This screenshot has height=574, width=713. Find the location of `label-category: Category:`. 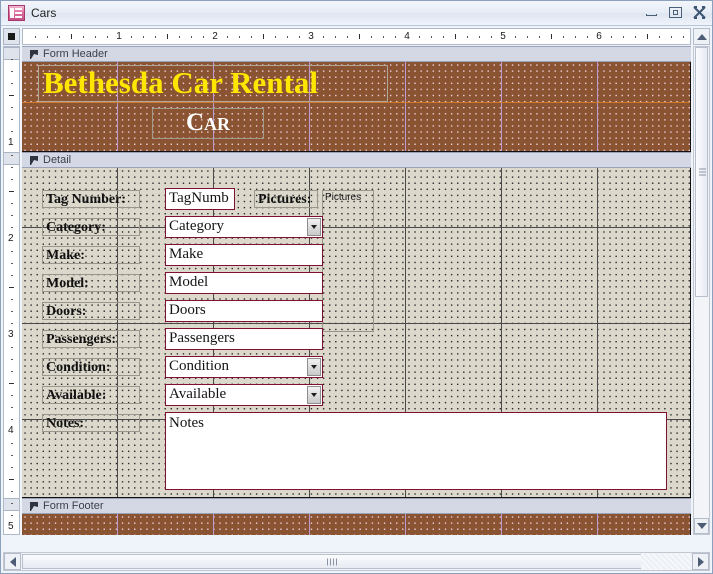

label-category: Category: is located at coordinates (91, 227).